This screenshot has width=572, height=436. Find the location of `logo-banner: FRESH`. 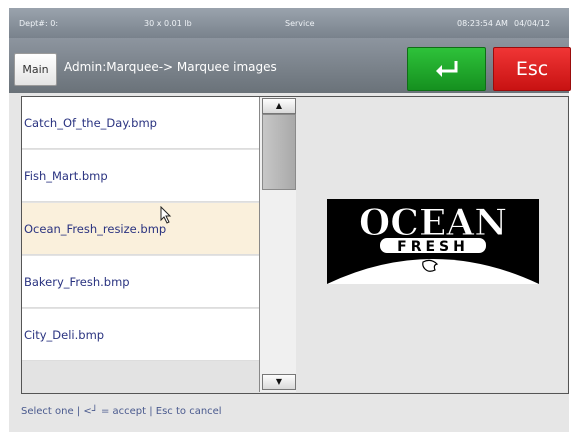

logo-banner: FRESH is located at coordinates (433, 247).